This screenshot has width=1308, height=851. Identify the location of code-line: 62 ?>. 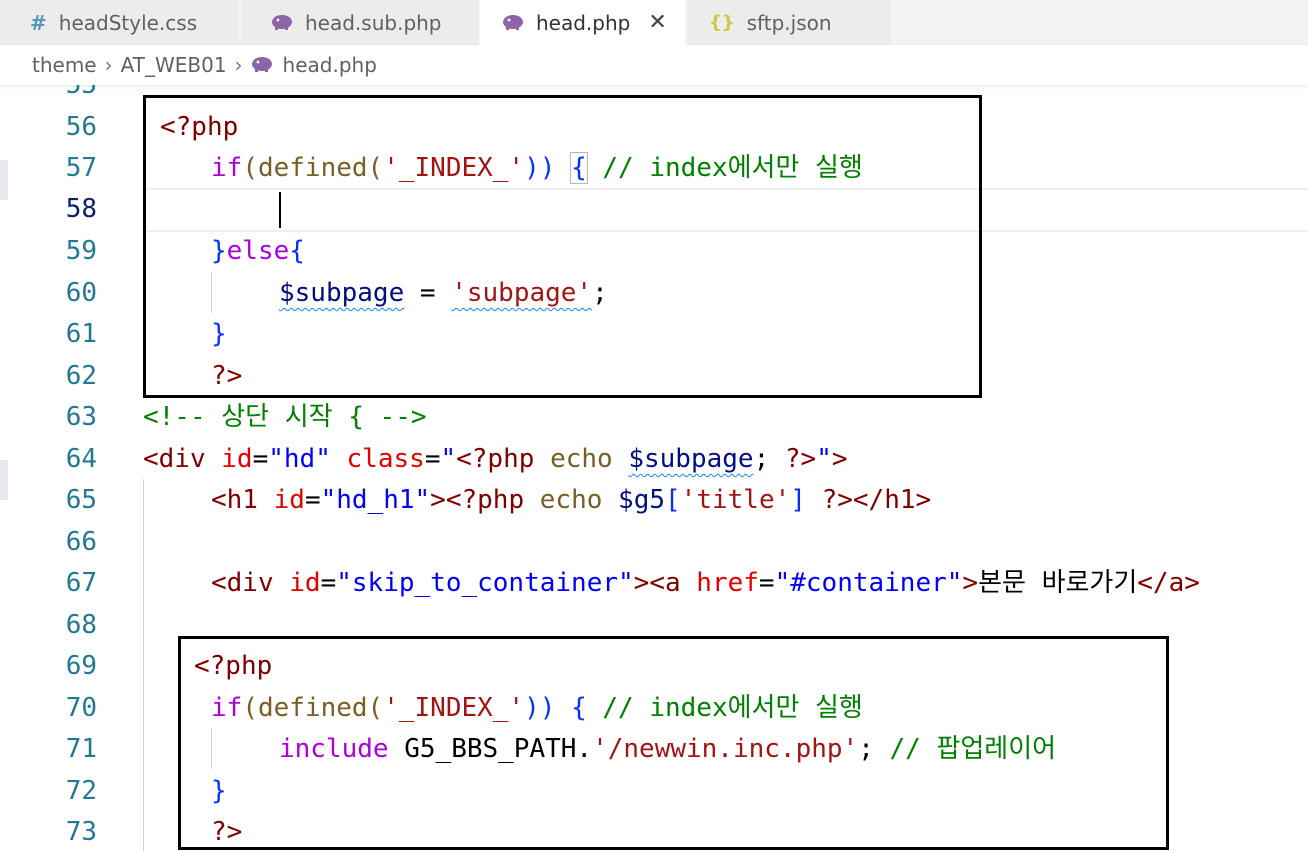
(654, 376).